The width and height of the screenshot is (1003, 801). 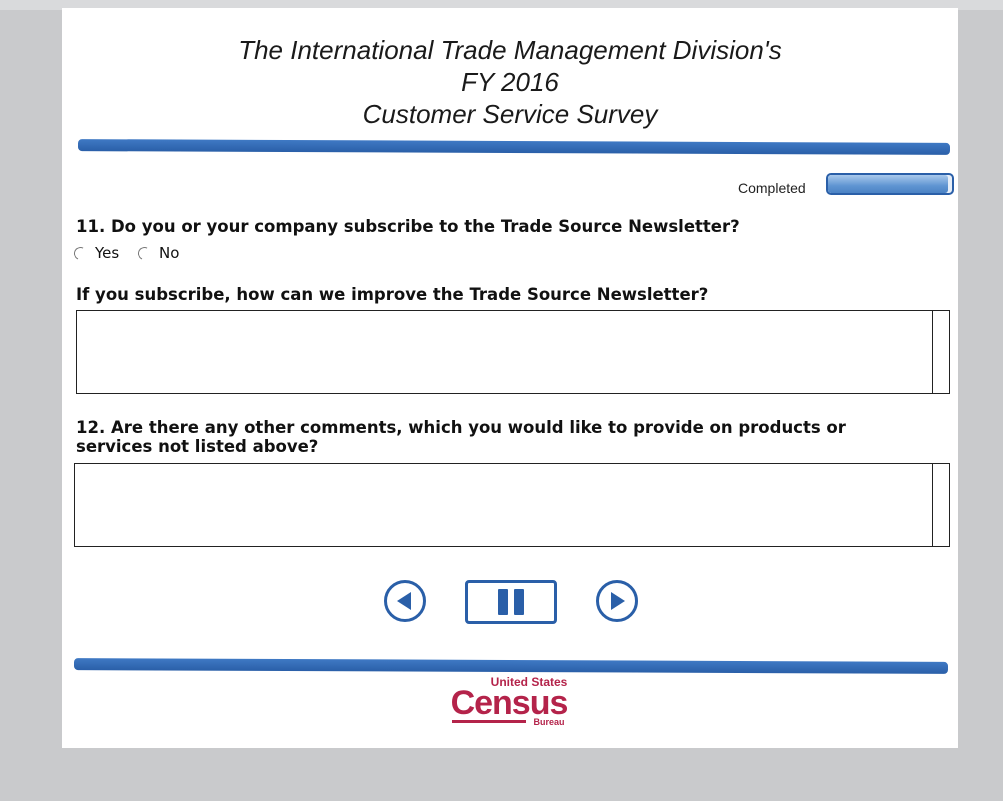 I want to click on back-arrow-icon, so click(x=404, y=601).